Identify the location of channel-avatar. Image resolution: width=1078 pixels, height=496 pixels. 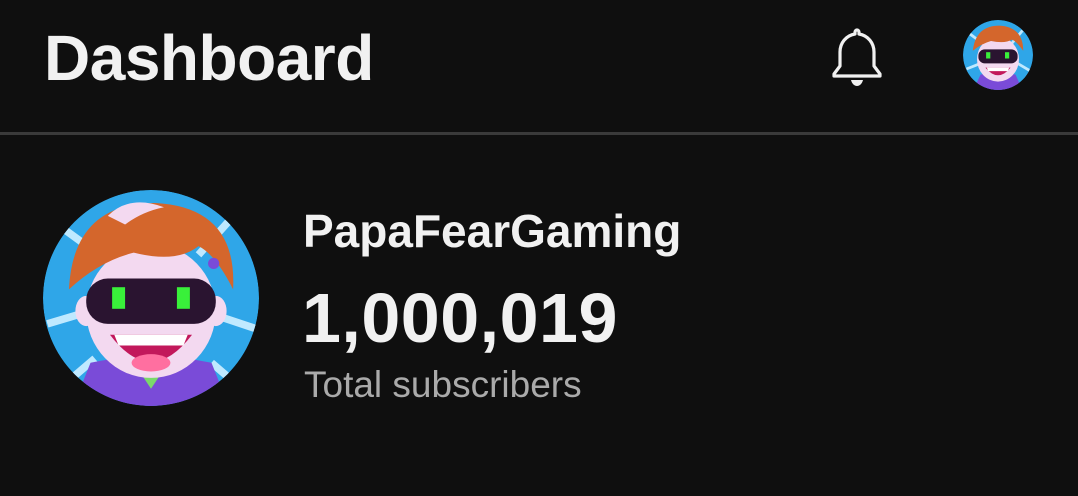
(151, 298).